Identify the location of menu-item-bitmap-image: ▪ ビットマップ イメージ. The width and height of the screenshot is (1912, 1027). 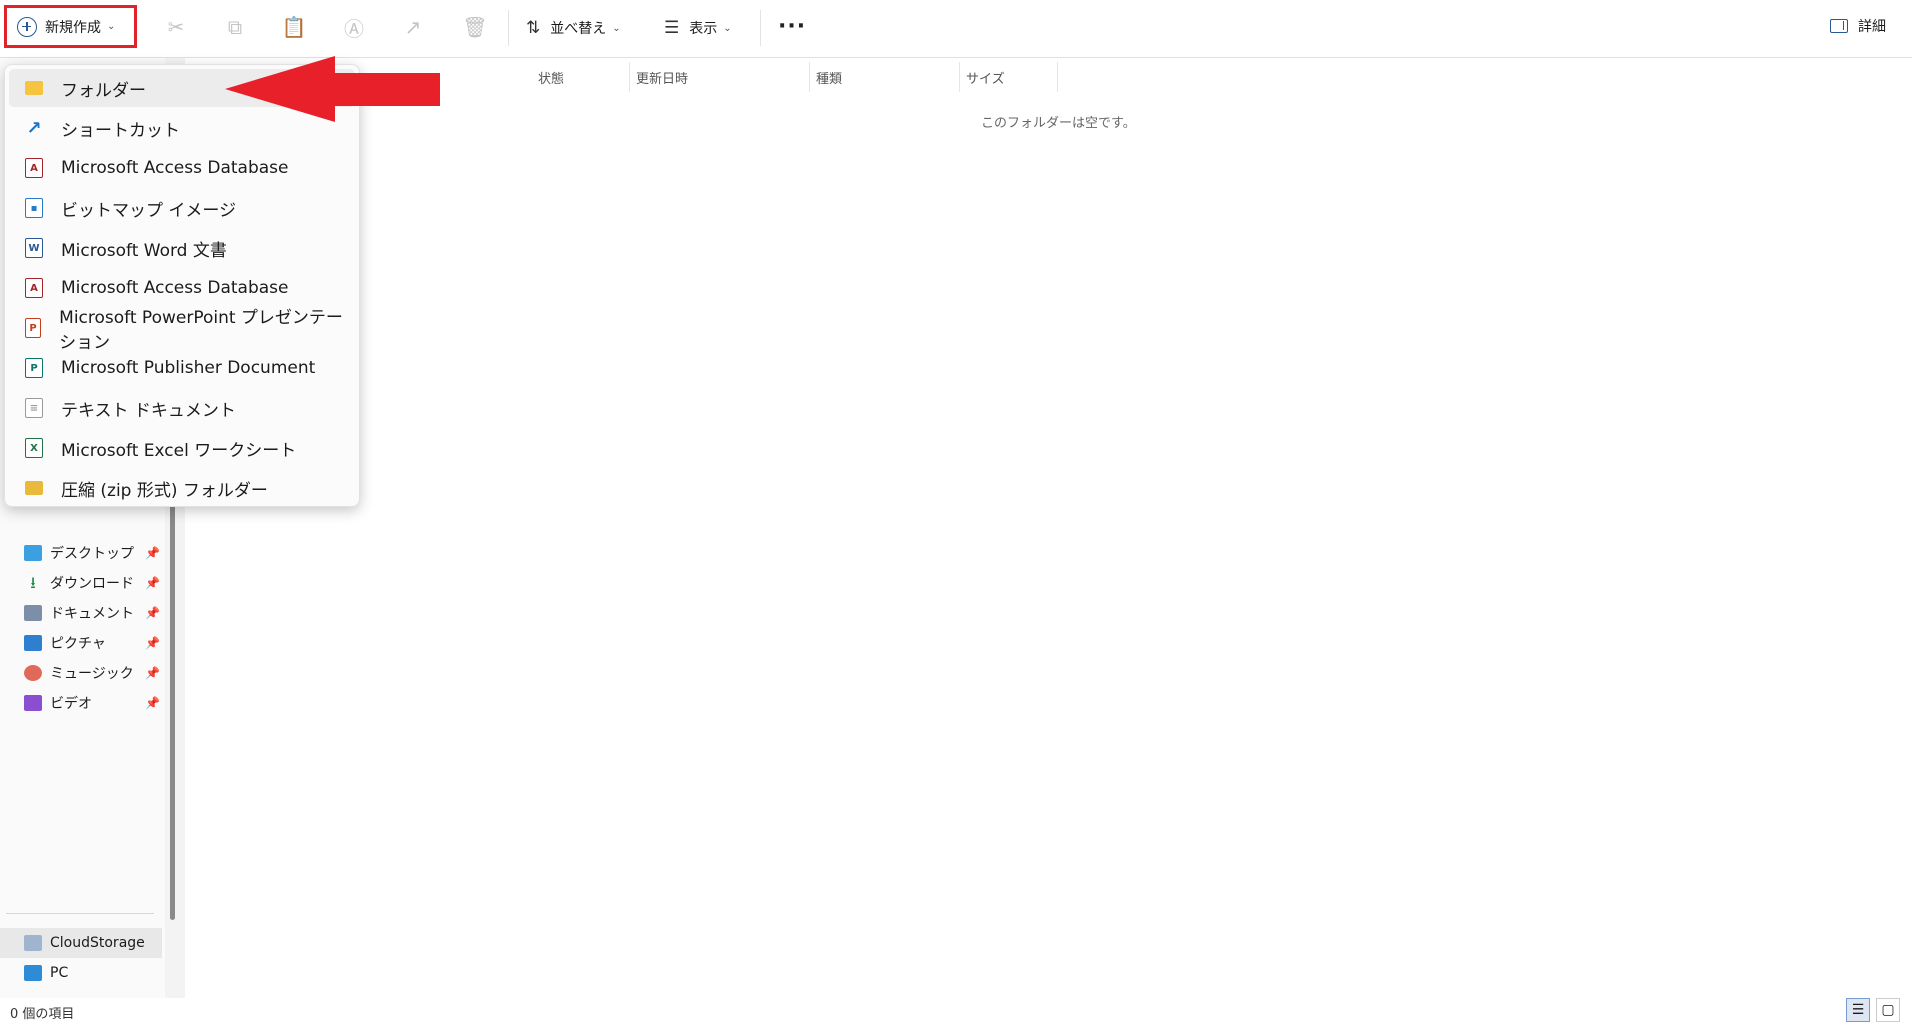
(182, 208).